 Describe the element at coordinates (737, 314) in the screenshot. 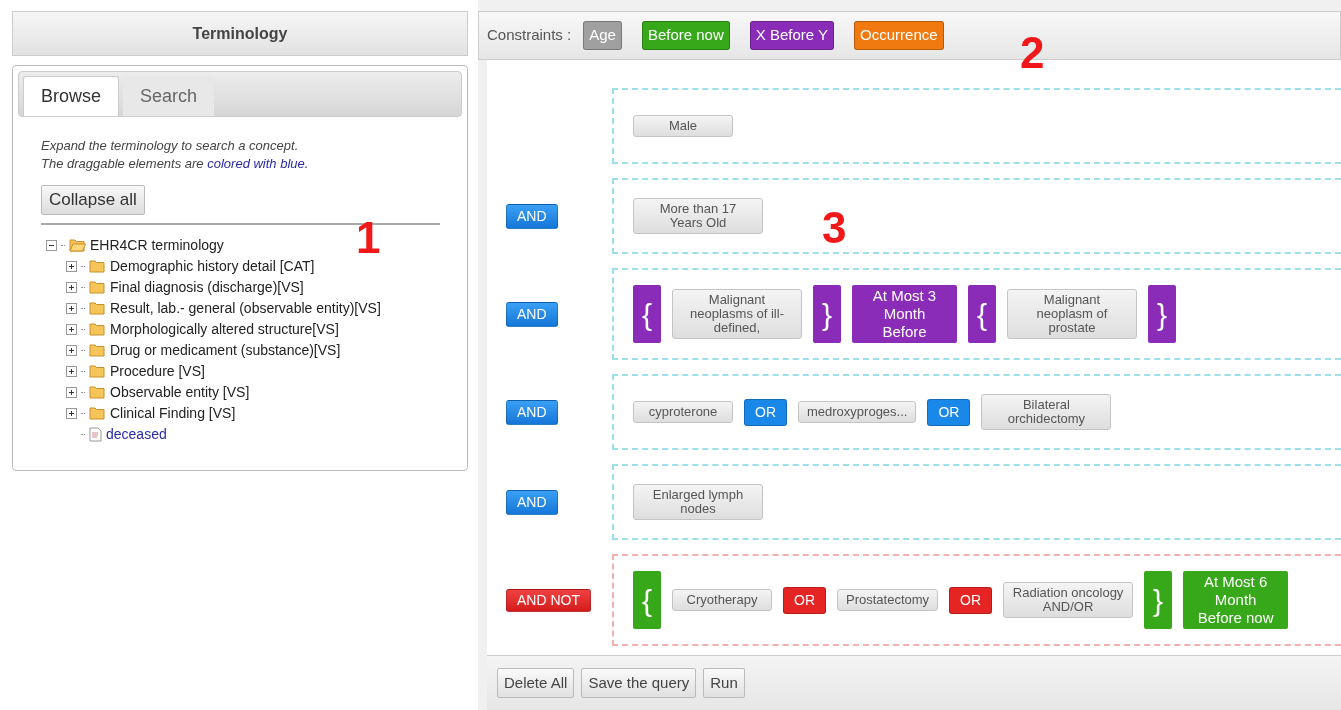

I see `concept-chip: Malignant neoplasms of ill-defined,` at that location.